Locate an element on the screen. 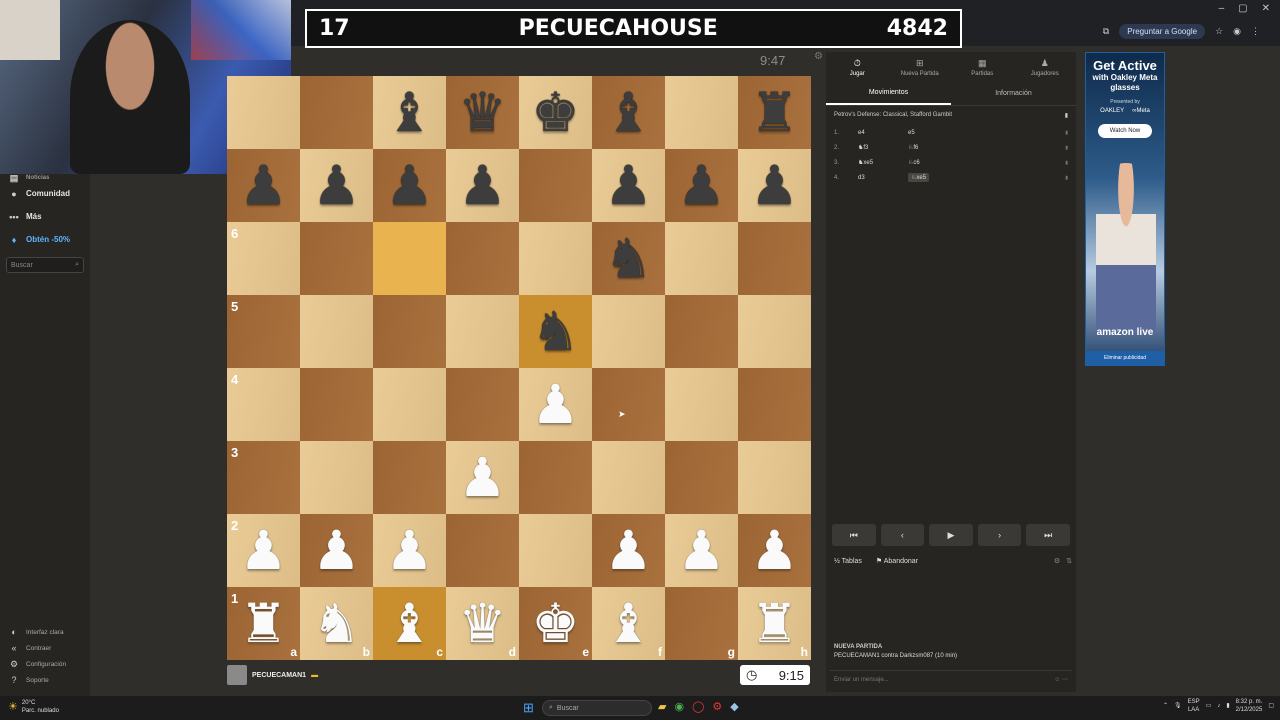 Image resolution: width=1280 pixels, height=720 pixels. square-e7 is located at coordinates (555, 185).